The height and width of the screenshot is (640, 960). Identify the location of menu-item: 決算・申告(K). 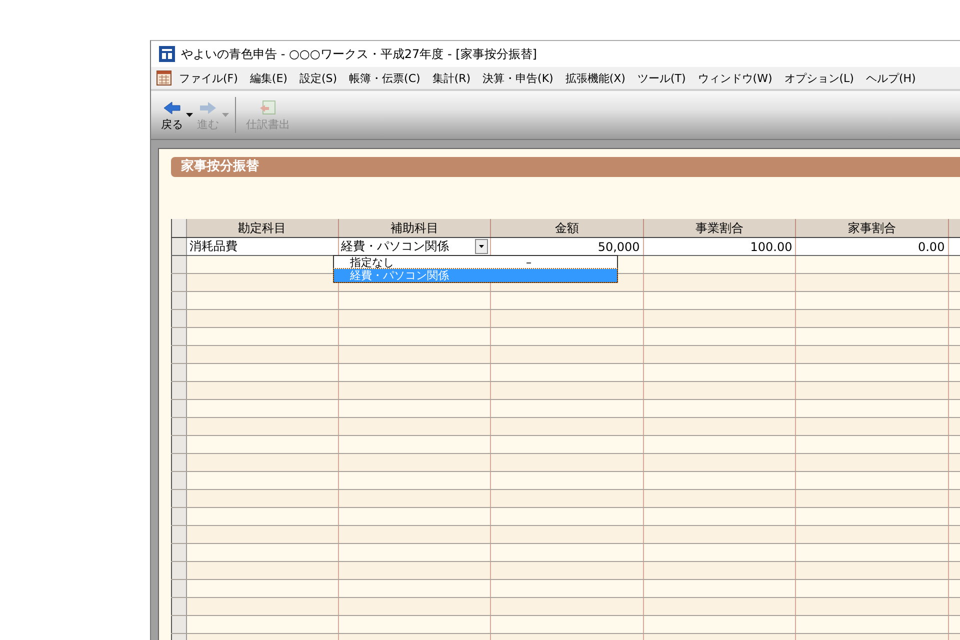
(518, 78).